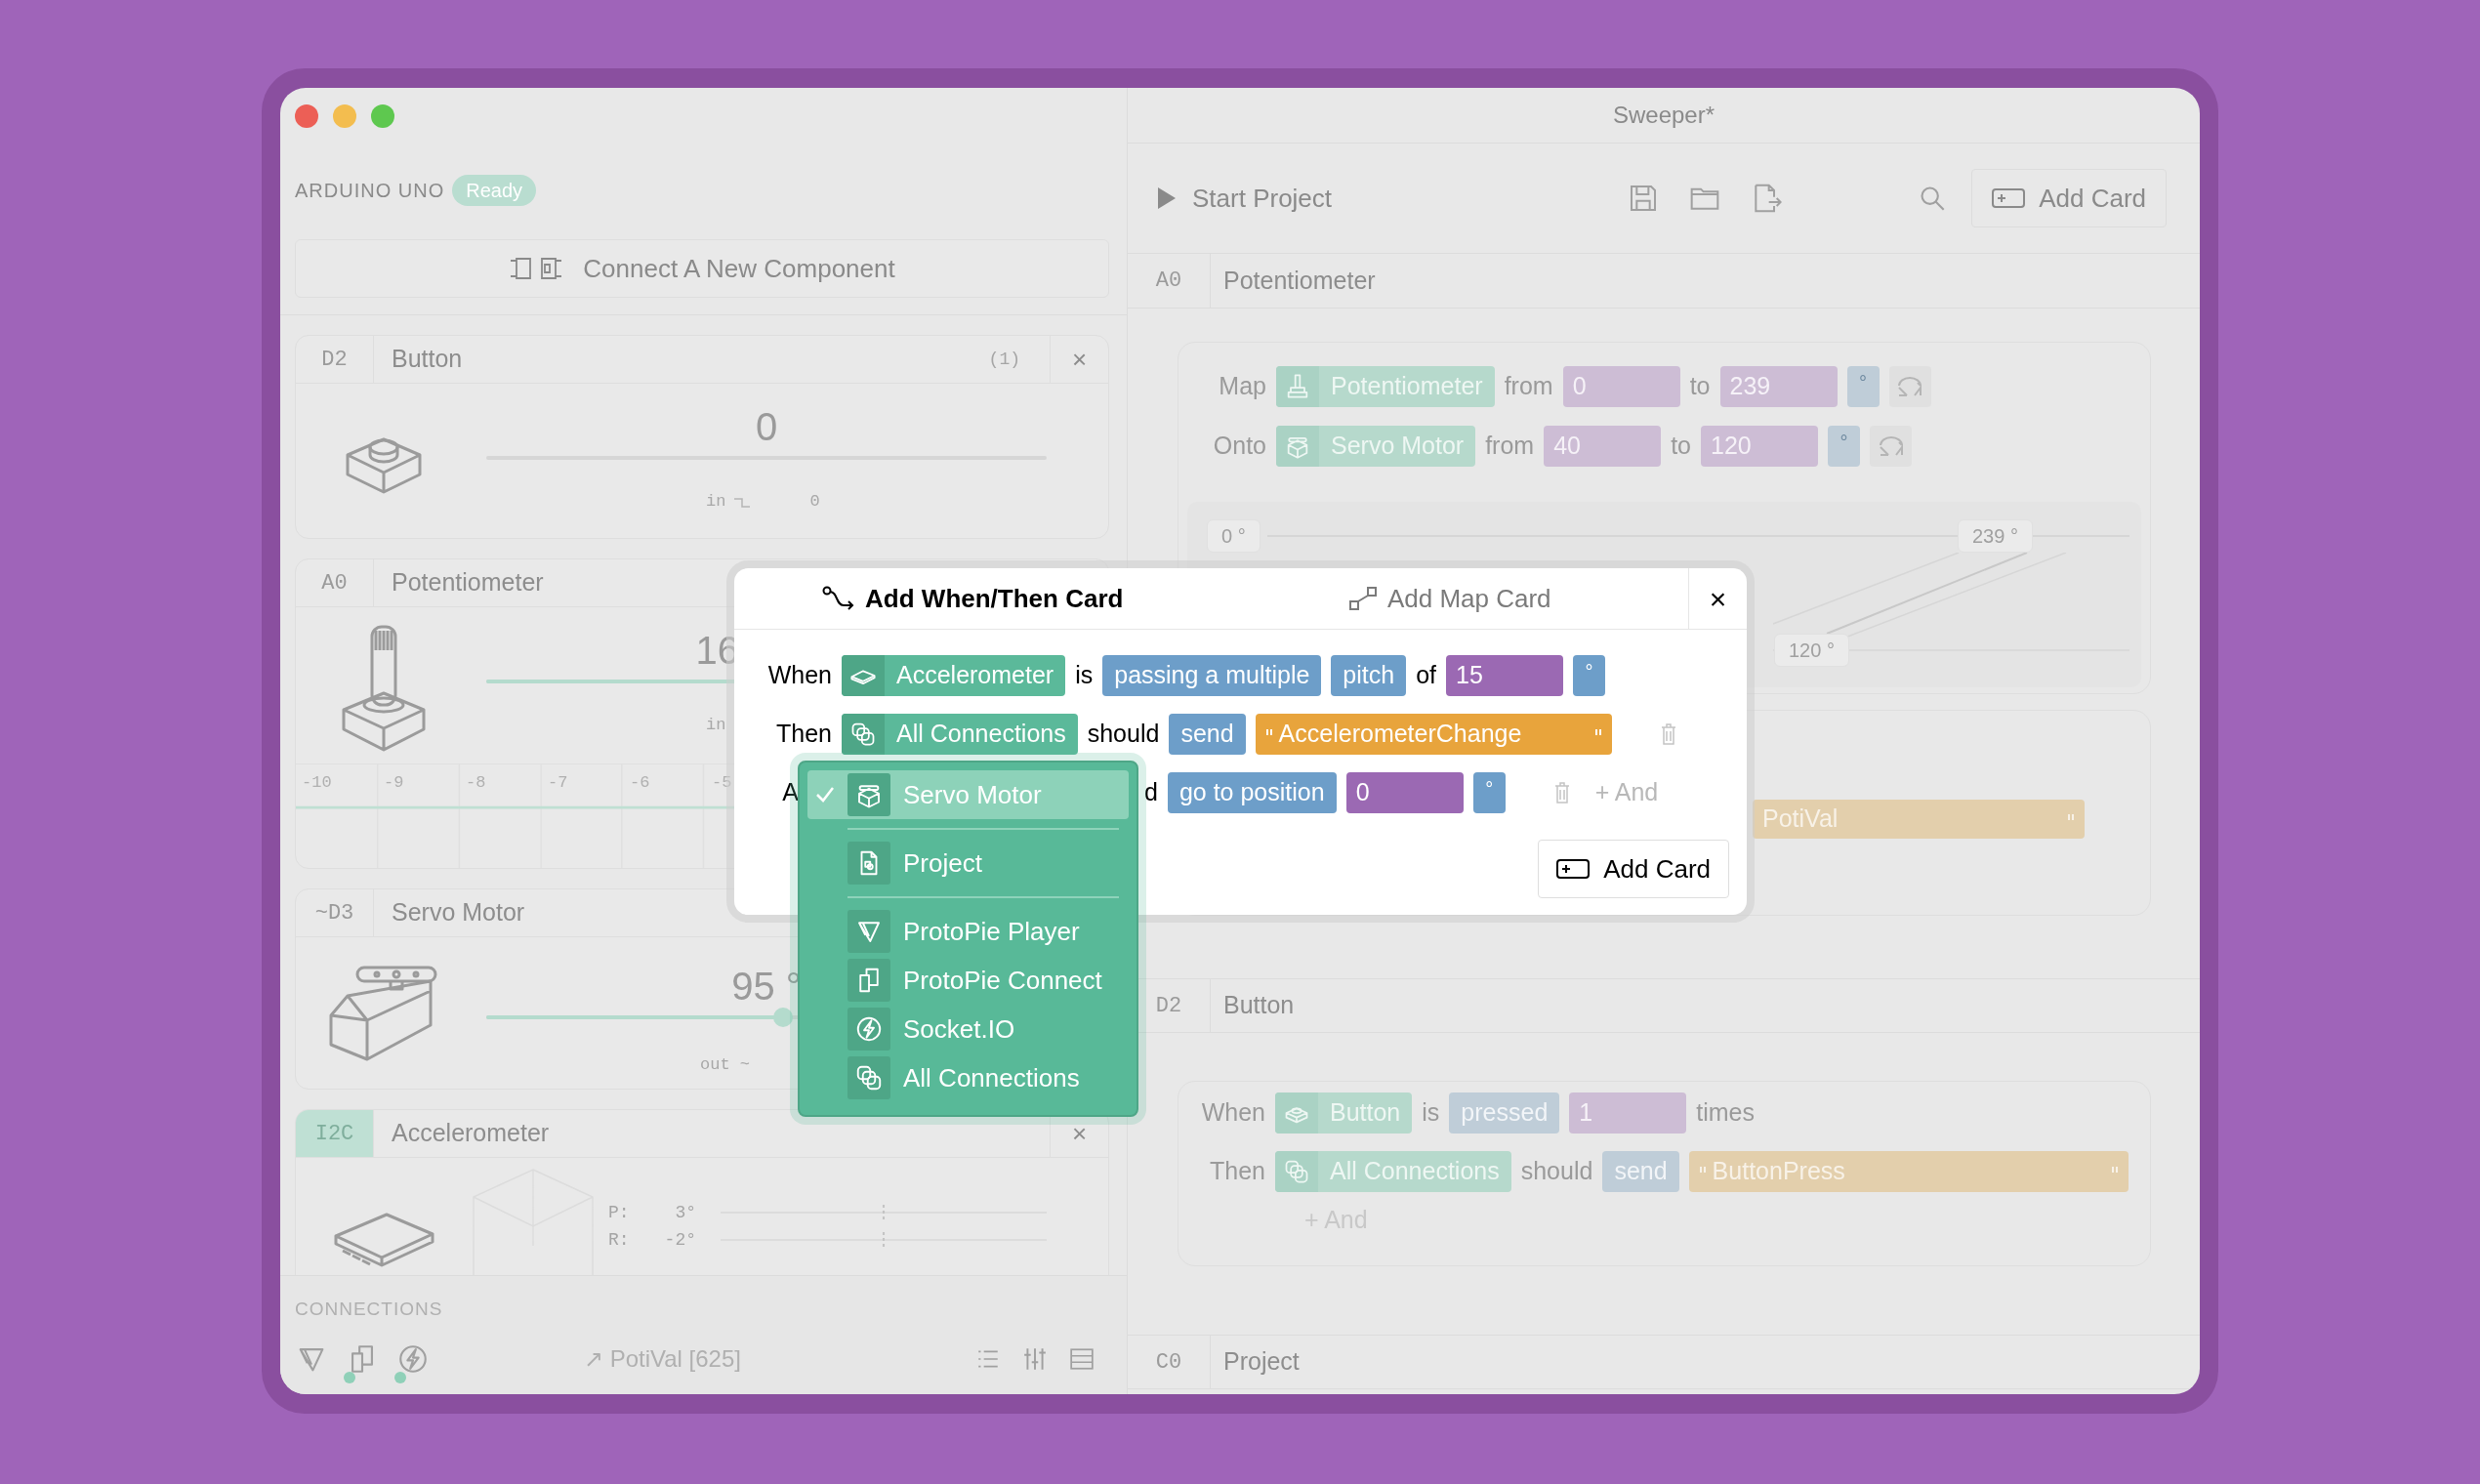  Describe the element at coordinates (1242, 387) in the screenshot. I see `rule-label: Map` at that location.